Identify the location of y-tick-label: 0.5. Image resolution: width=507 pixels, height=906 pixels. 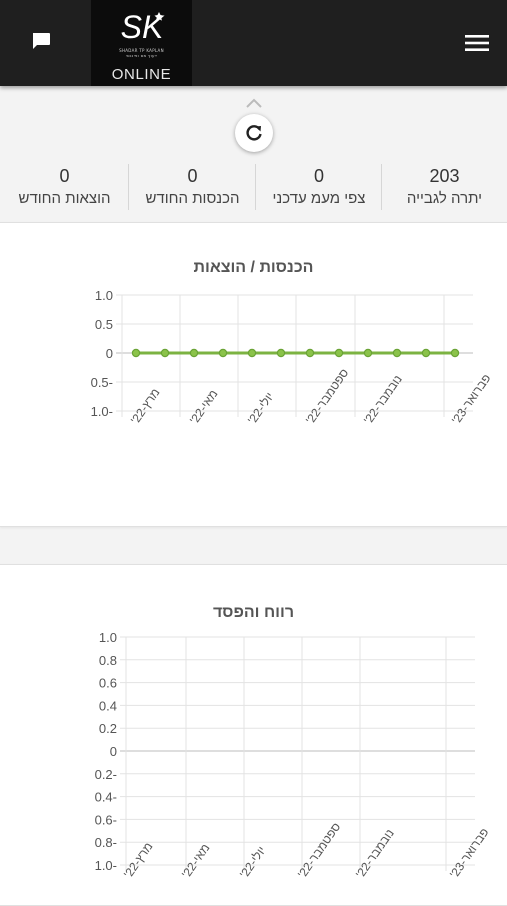
(104, 324).